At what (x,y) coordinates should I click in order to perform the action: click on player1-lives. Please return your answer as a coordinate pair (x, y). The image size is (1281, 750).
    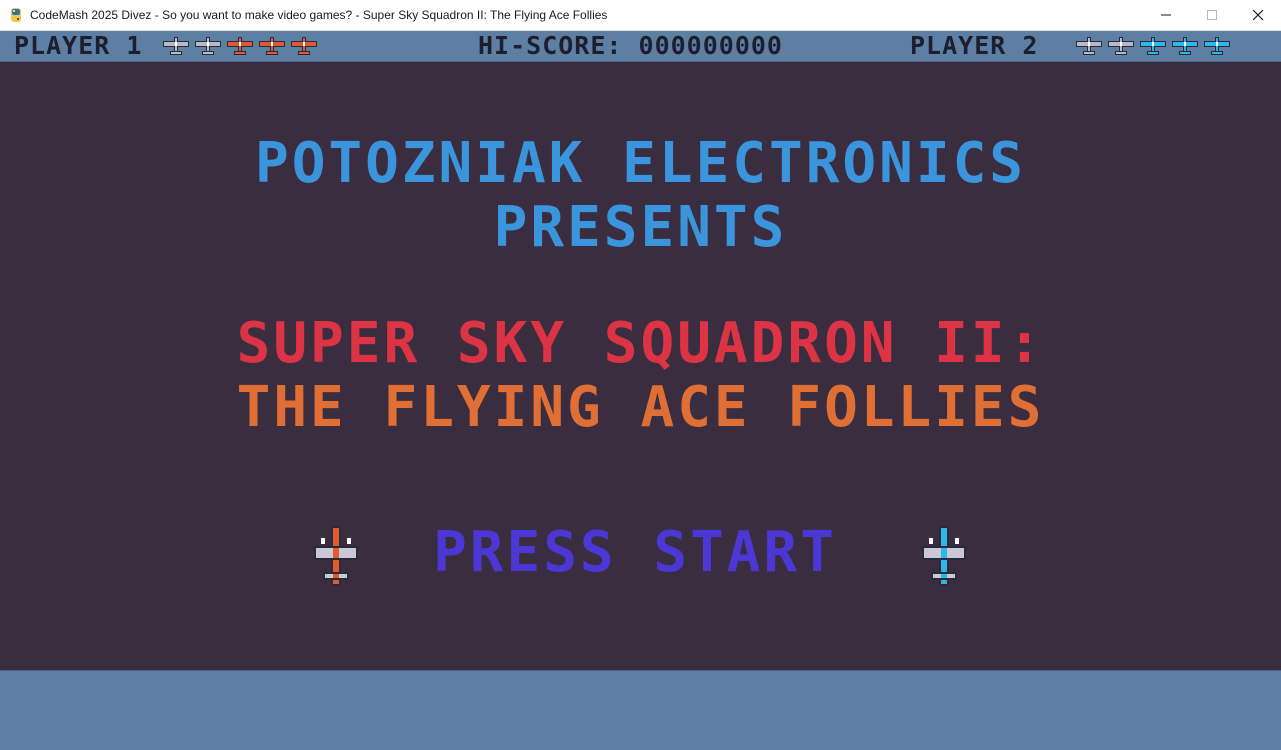
    Looking at the image, I should click on (240, 46).